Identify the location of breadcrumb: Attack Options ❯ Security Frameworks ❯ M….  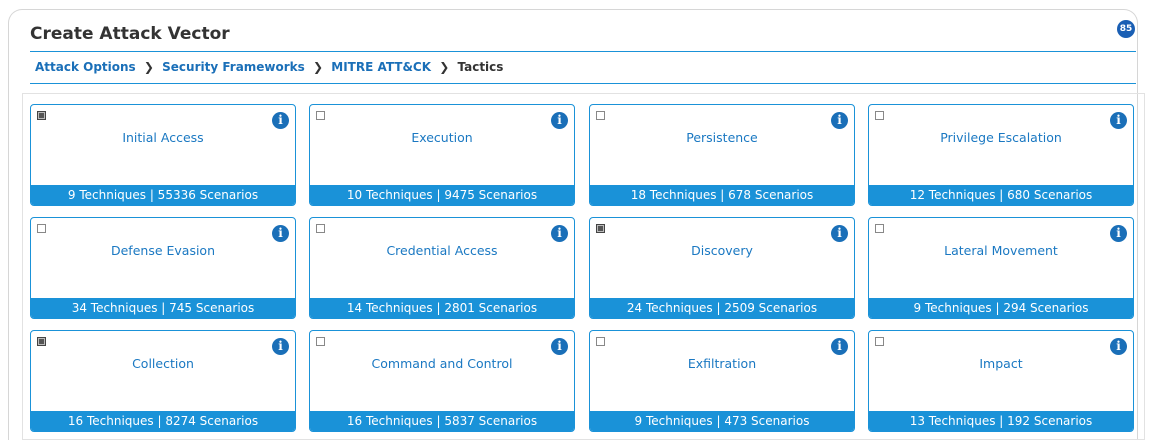
(269, 67).